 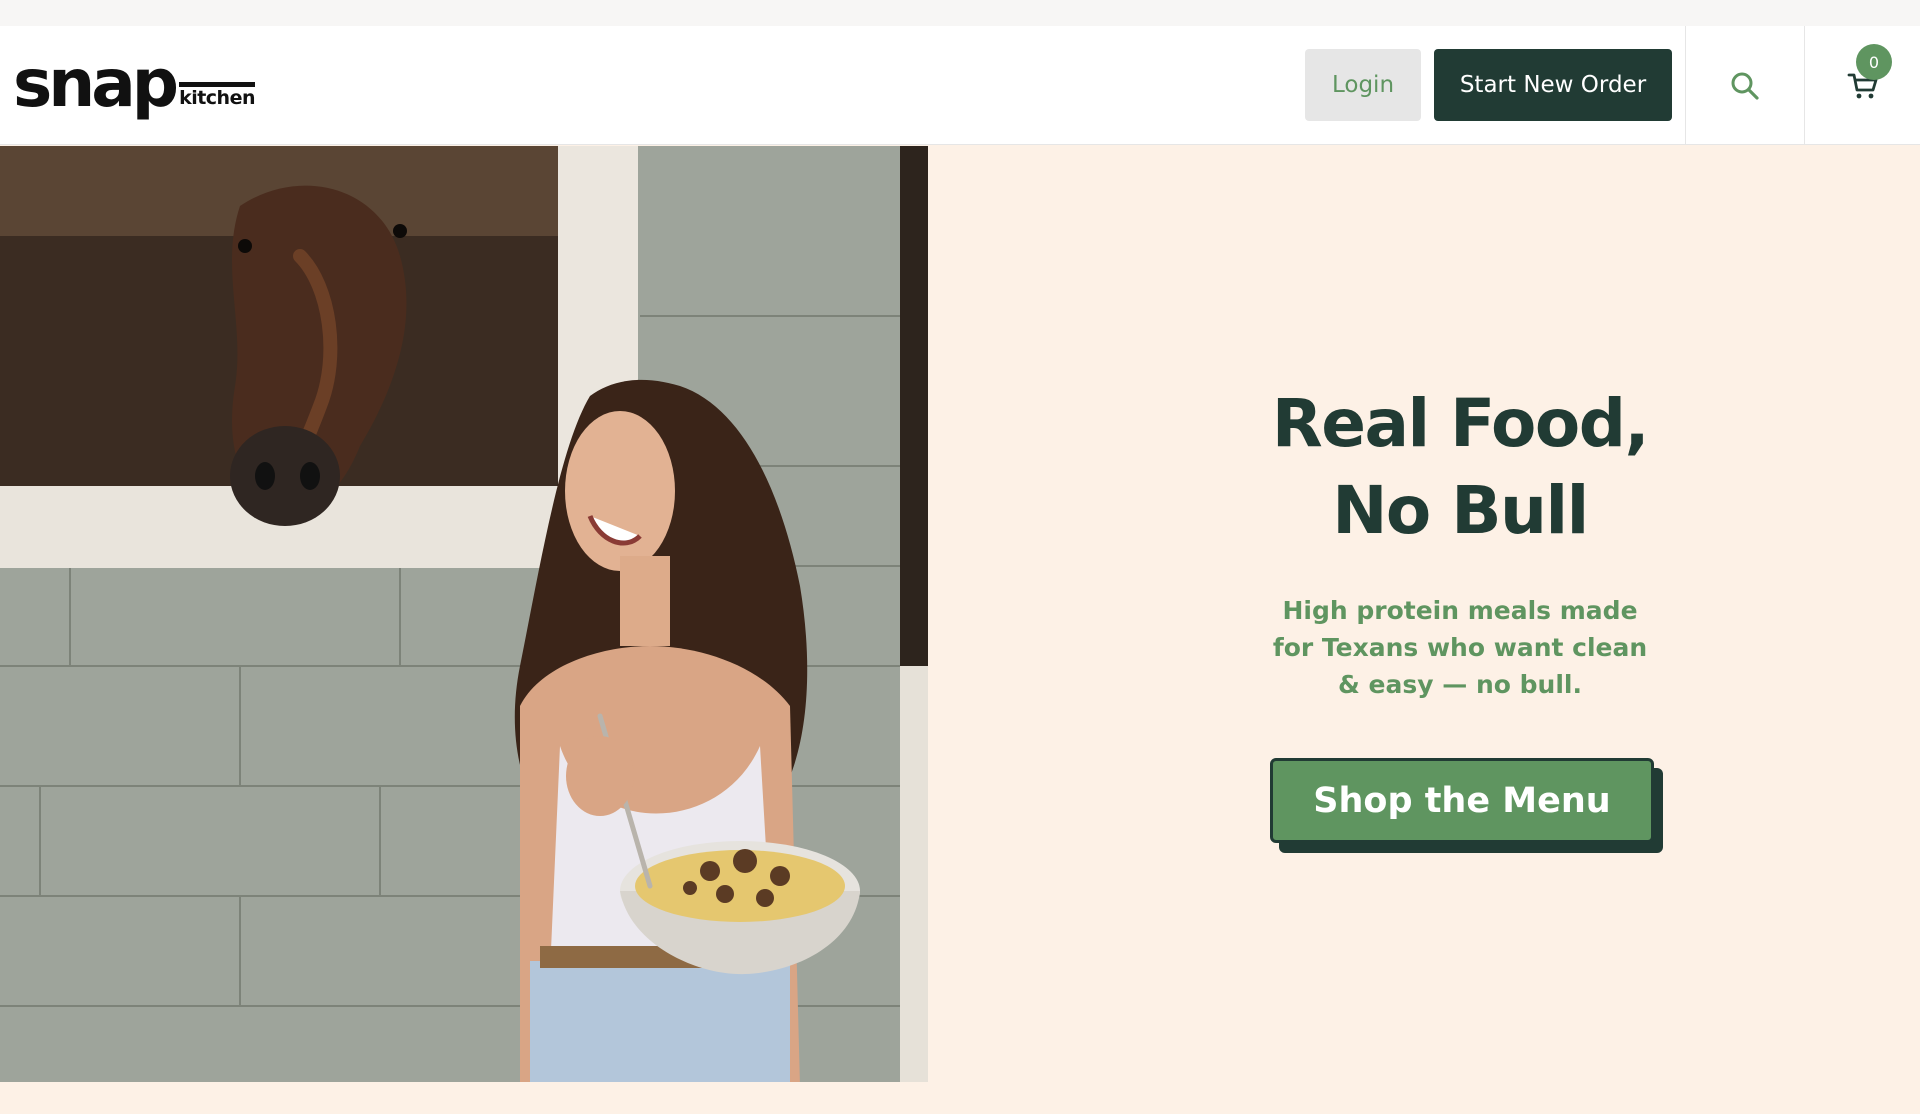 I want to click on search-button, so click(x=1745, y=85).